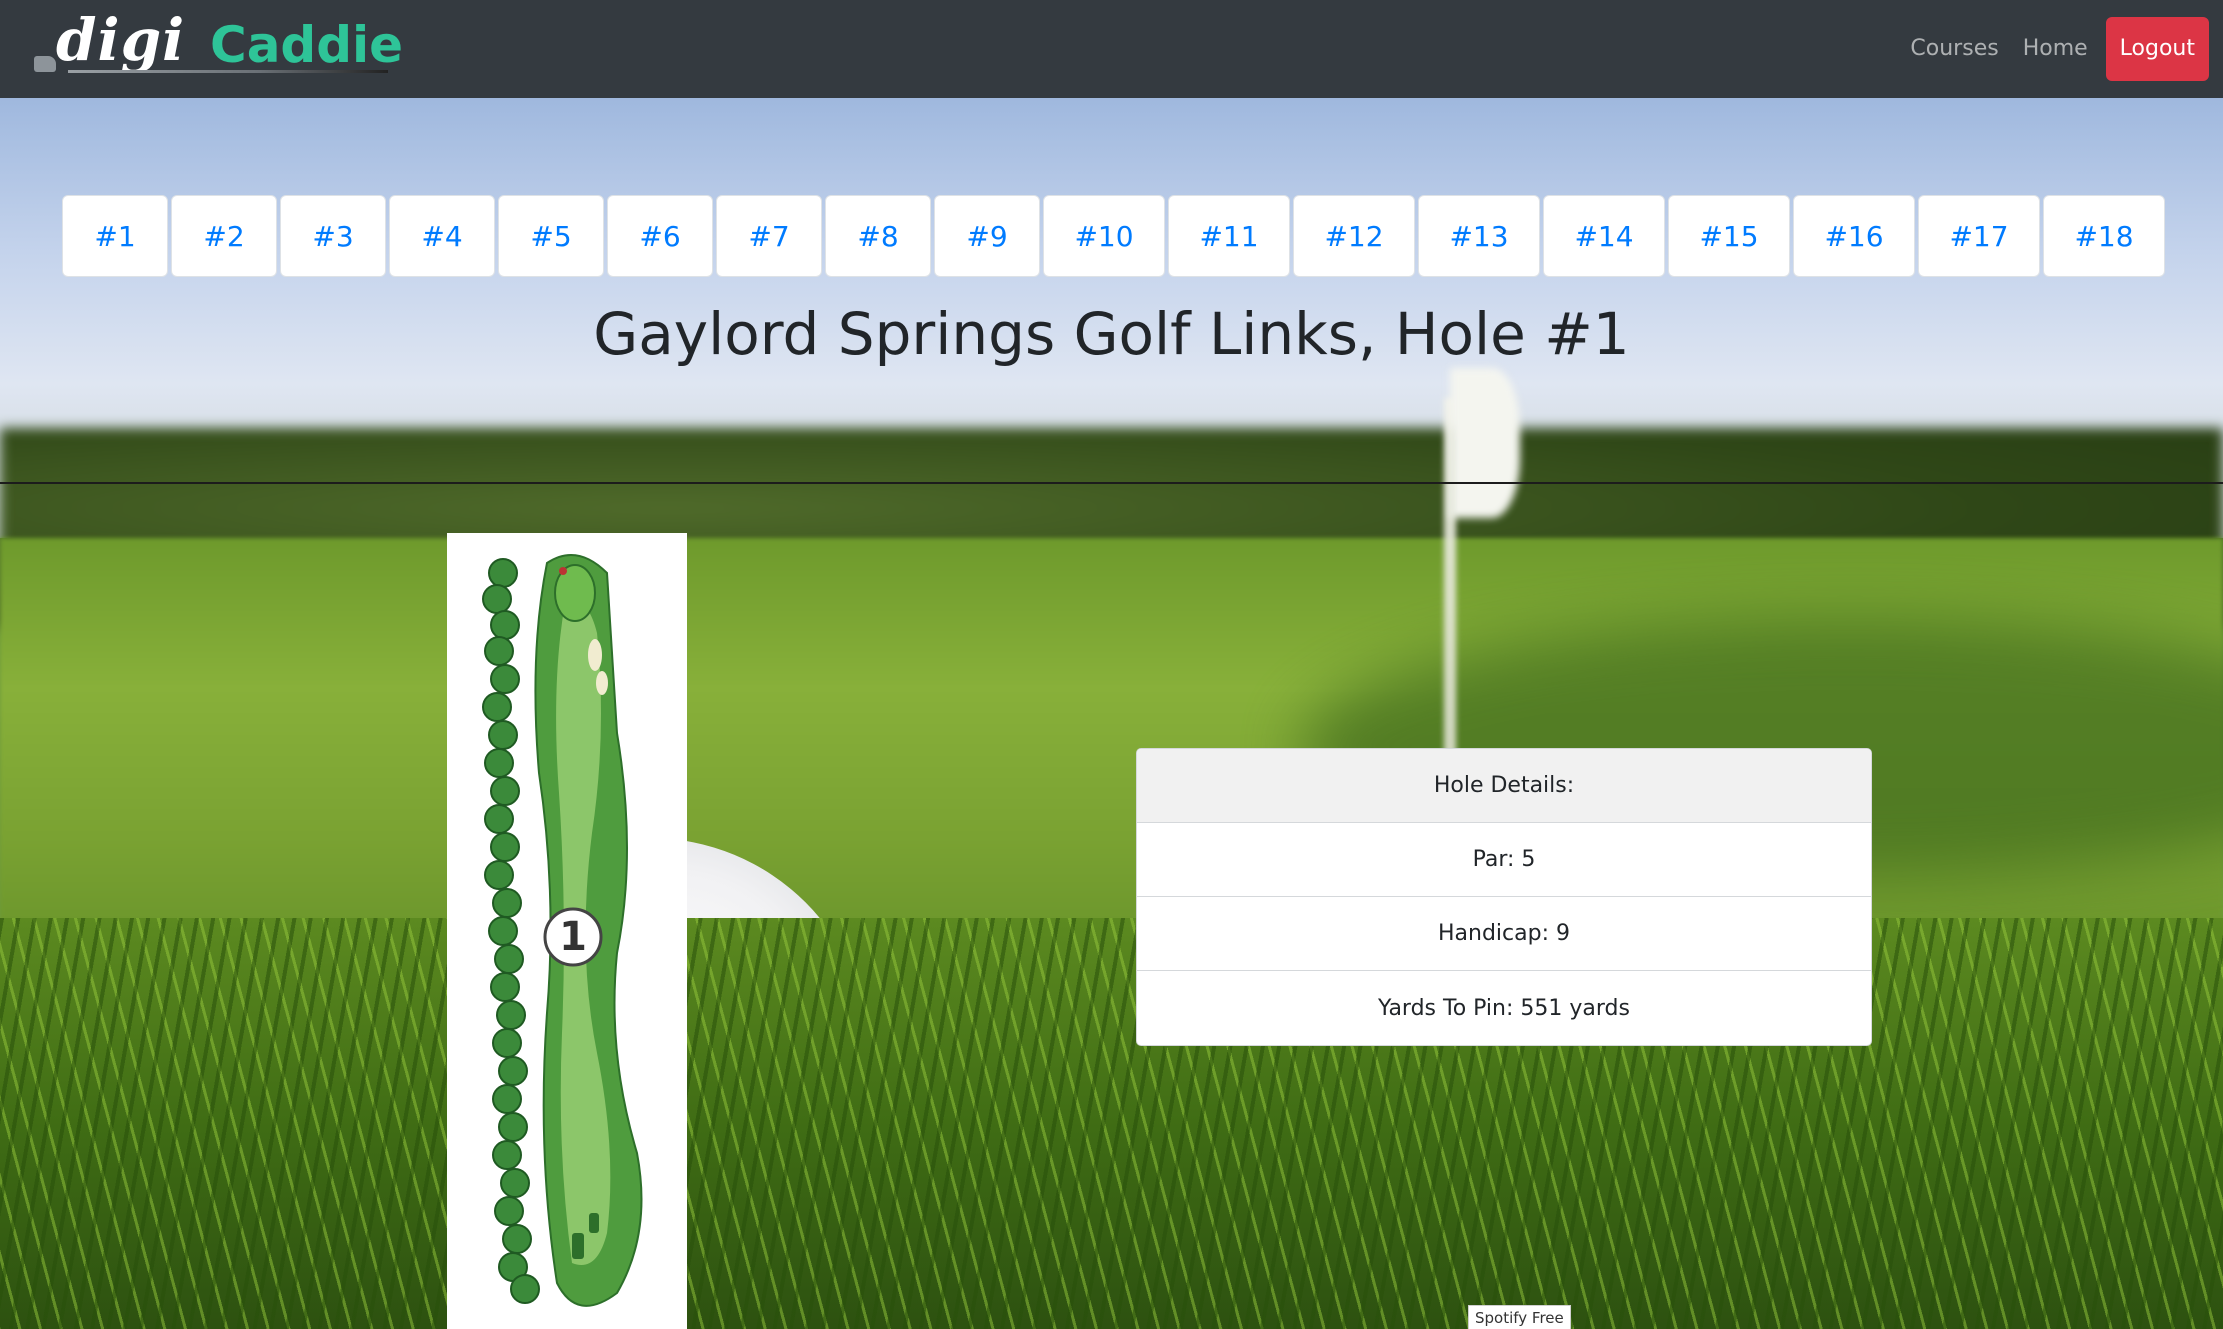 The image size is (2223, 1329). I want to click on hole-link-10: #10, so click(1104, 236).